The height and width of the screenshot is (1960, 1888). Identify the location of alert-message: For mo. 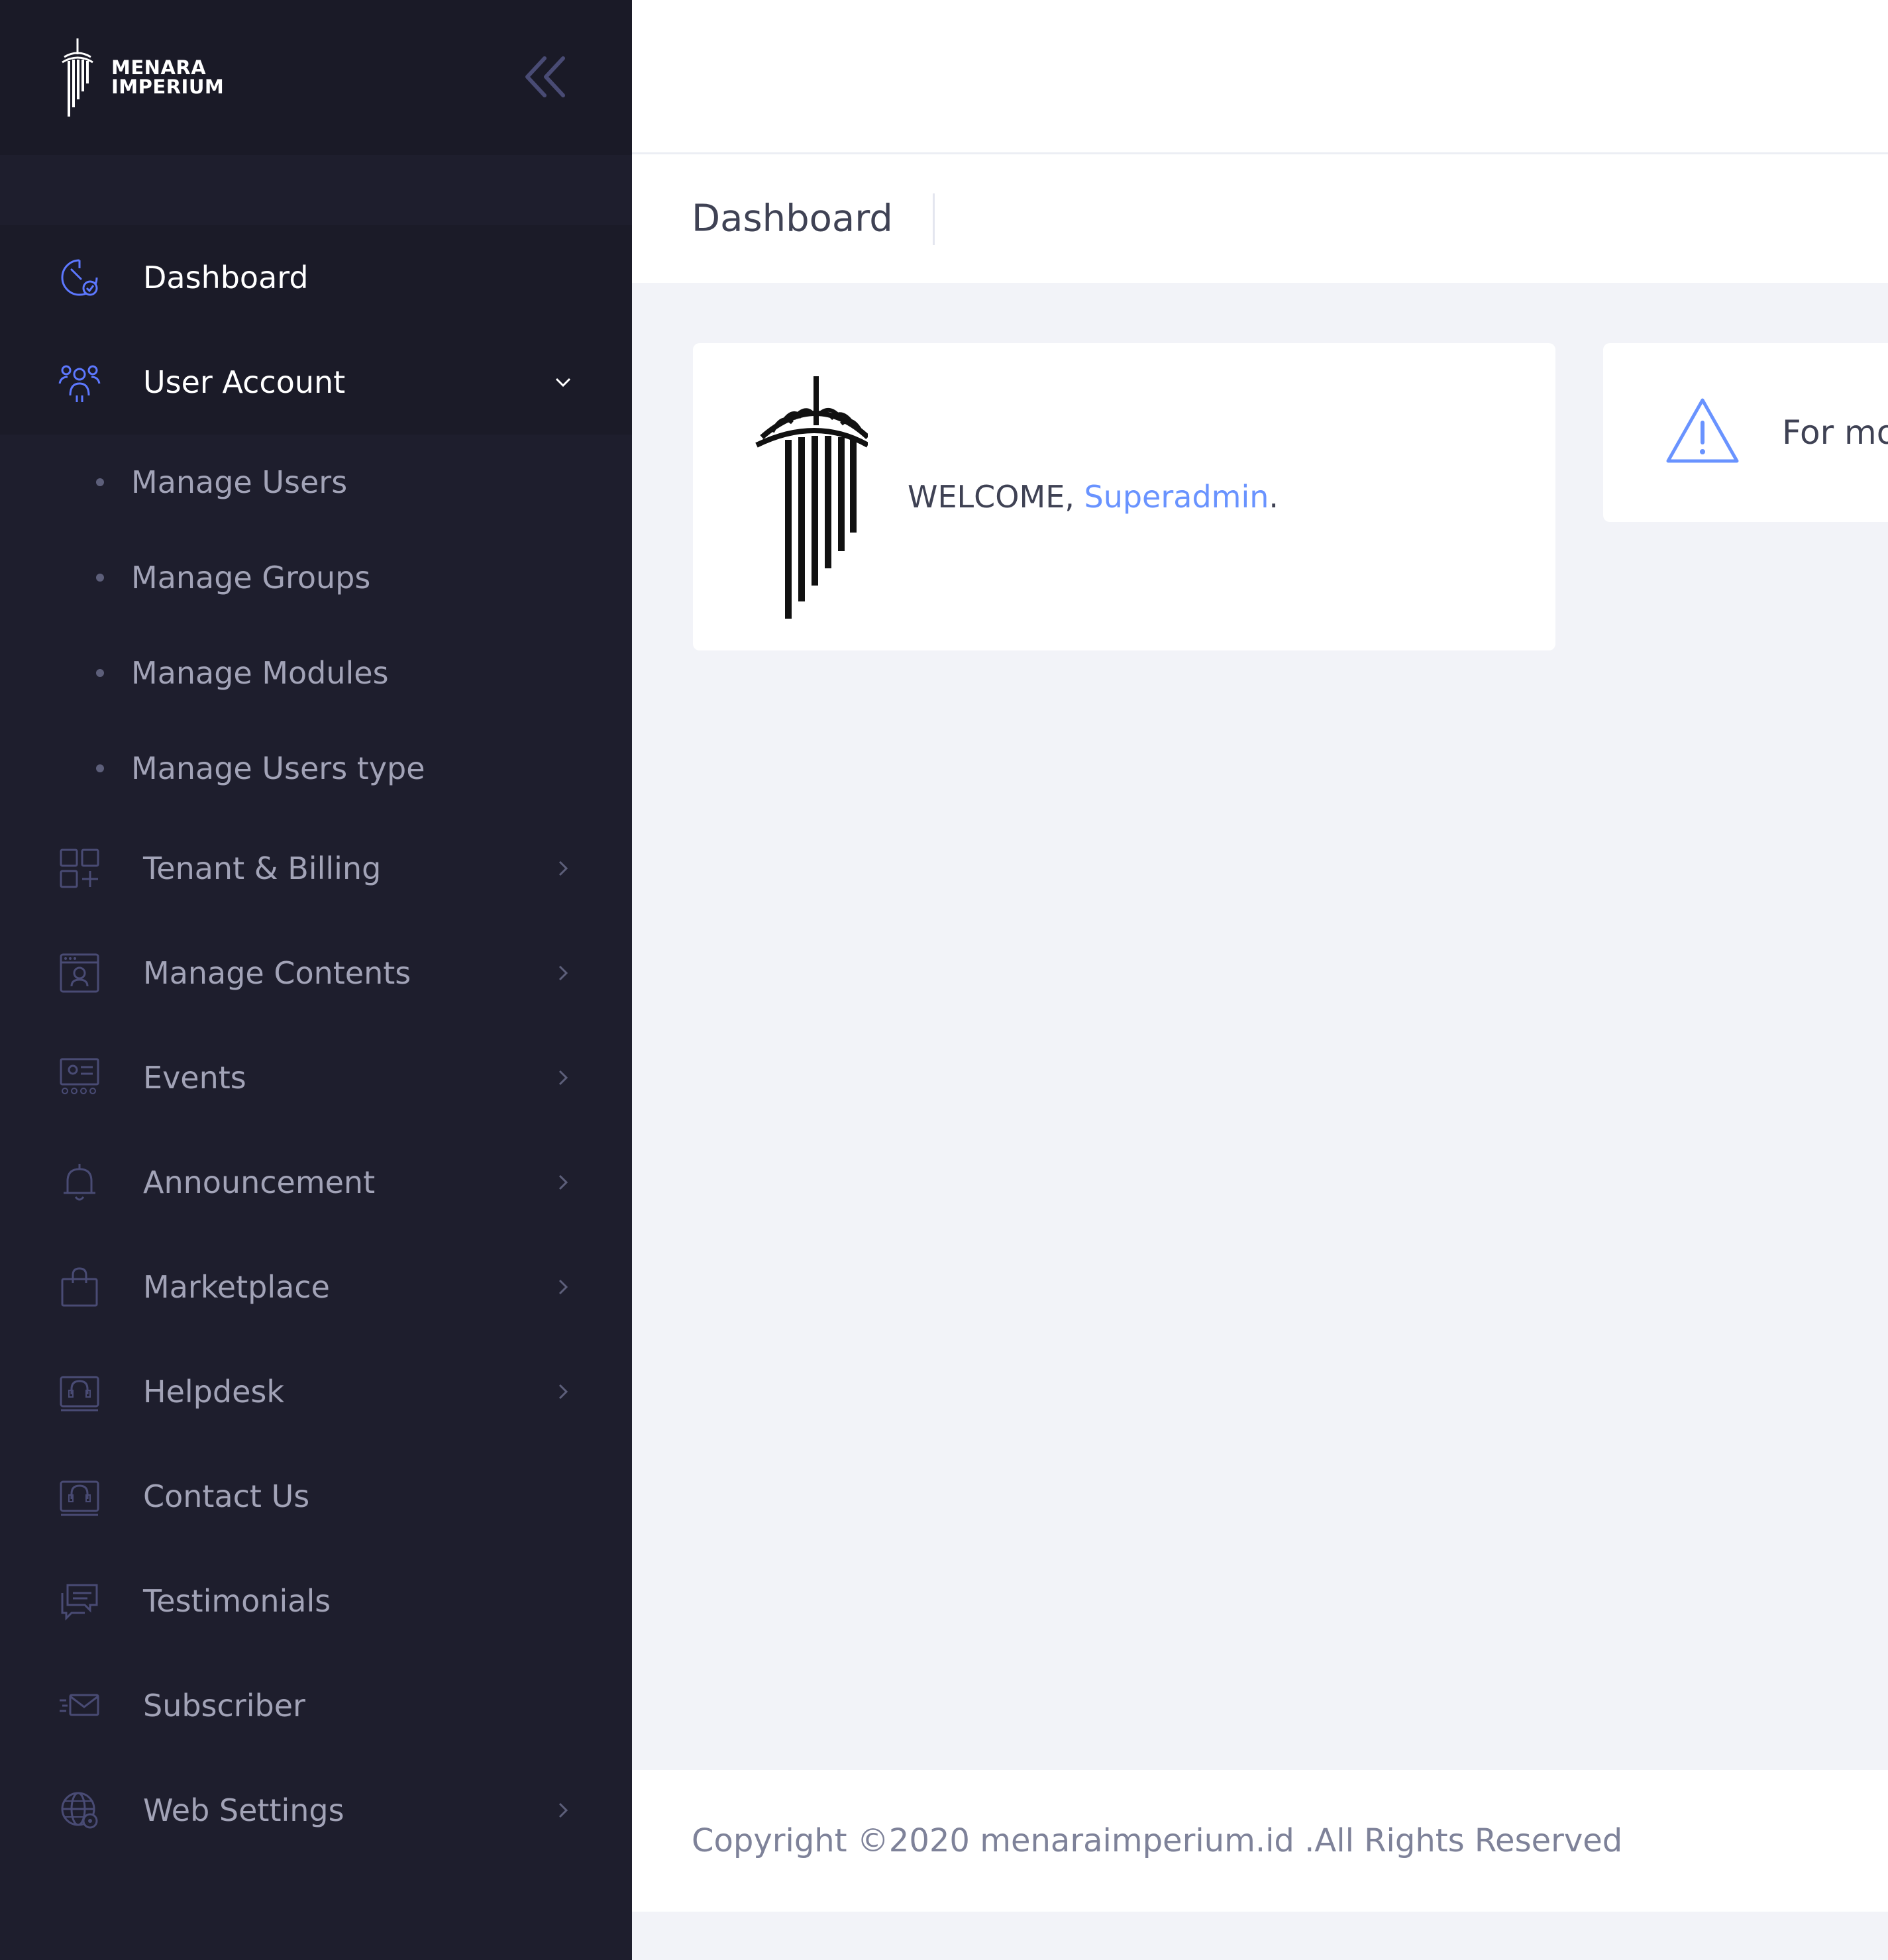
(1835, 432).